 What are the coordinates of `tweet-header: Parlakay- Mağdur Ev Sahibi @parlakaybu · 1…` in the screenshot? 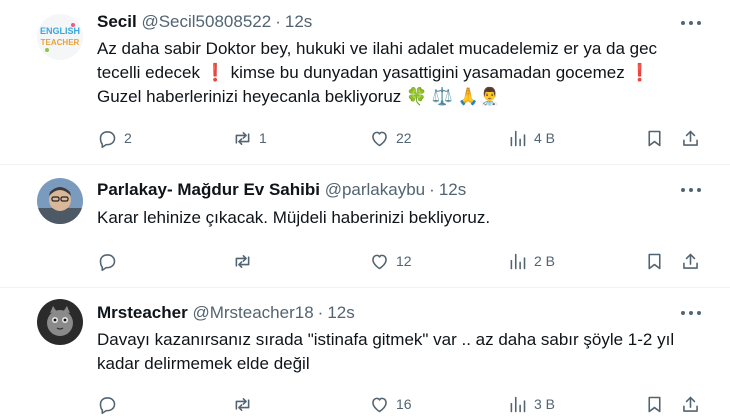 It's located at (281, 190).